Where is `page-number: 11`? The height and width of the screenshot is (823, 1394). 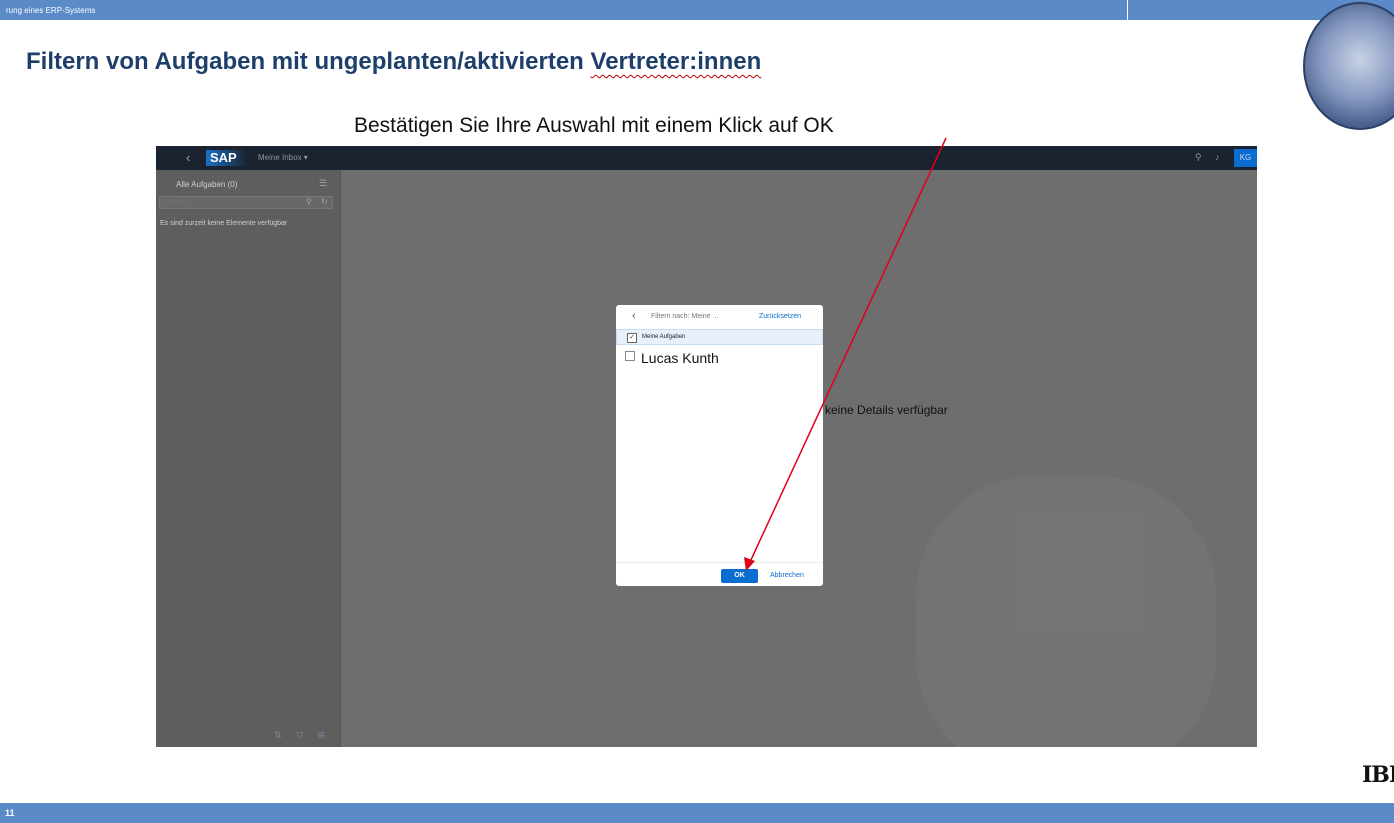 page-number: 11 is located at coordinates (10, 813).